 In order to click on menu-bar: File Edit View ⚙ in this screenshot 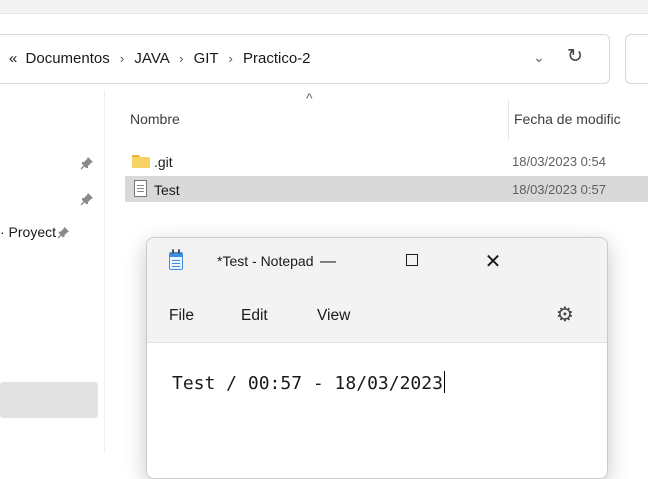, I will do `click(377, 314)`.